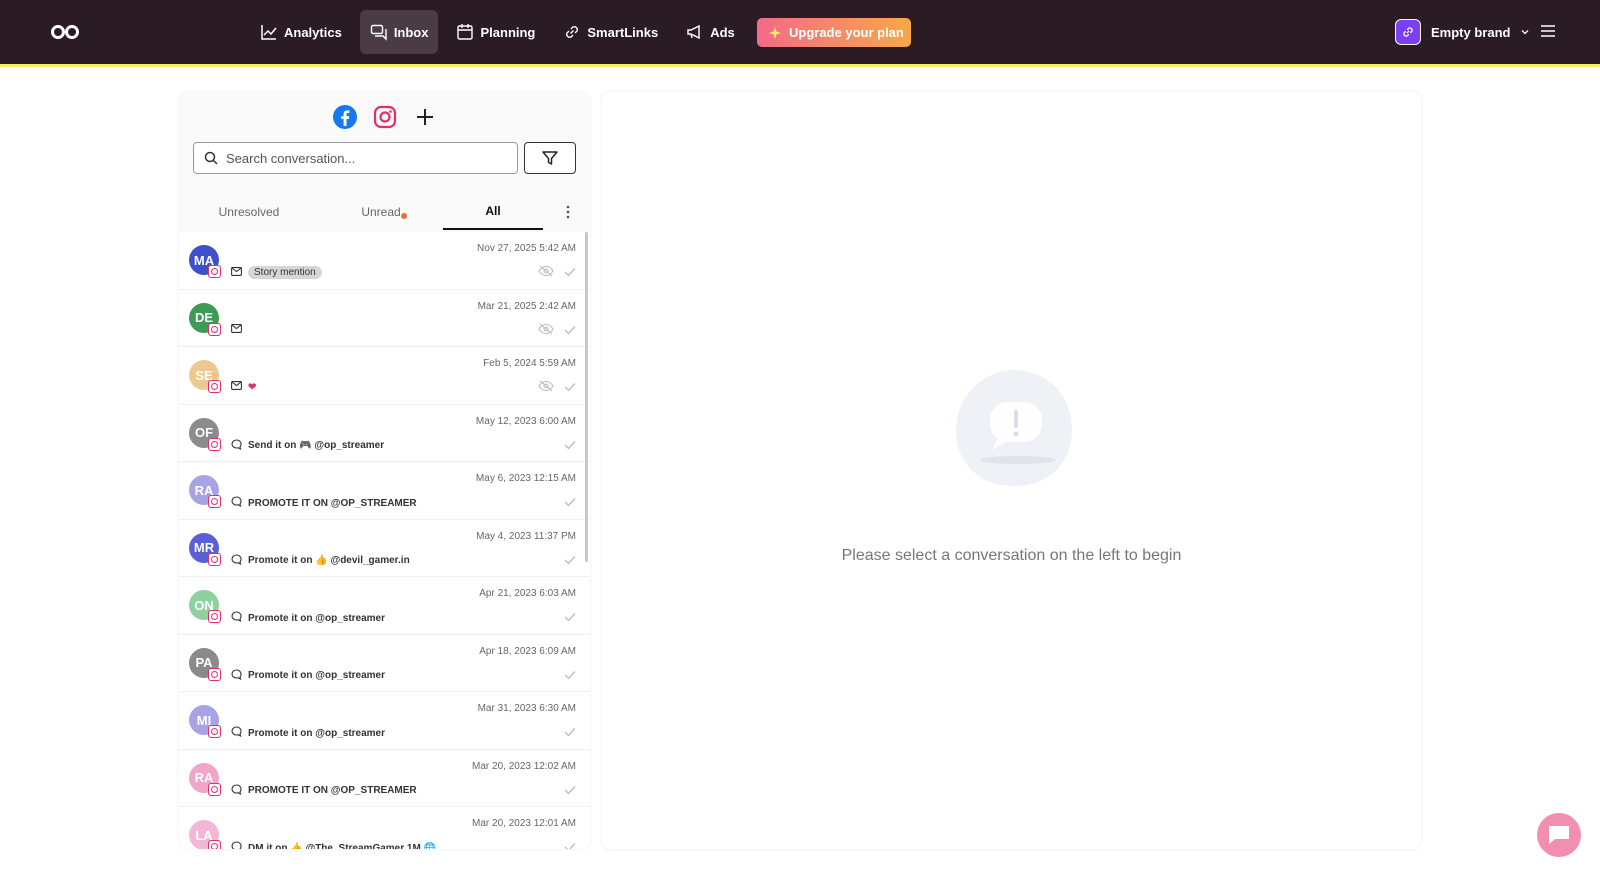 This screenshot has width=1600, height=872. What do you see at coordinates (65, 32) in the screenshot?
I see `app-logo-icon` at bounding box center [65, 32].